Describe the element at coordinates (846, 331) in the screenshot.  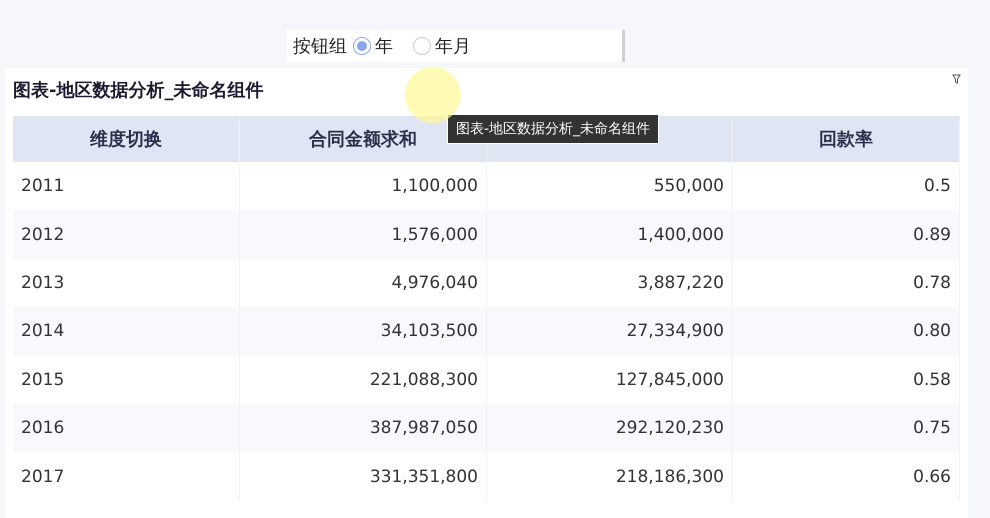
I see `table-cell: 0.80` at that location.